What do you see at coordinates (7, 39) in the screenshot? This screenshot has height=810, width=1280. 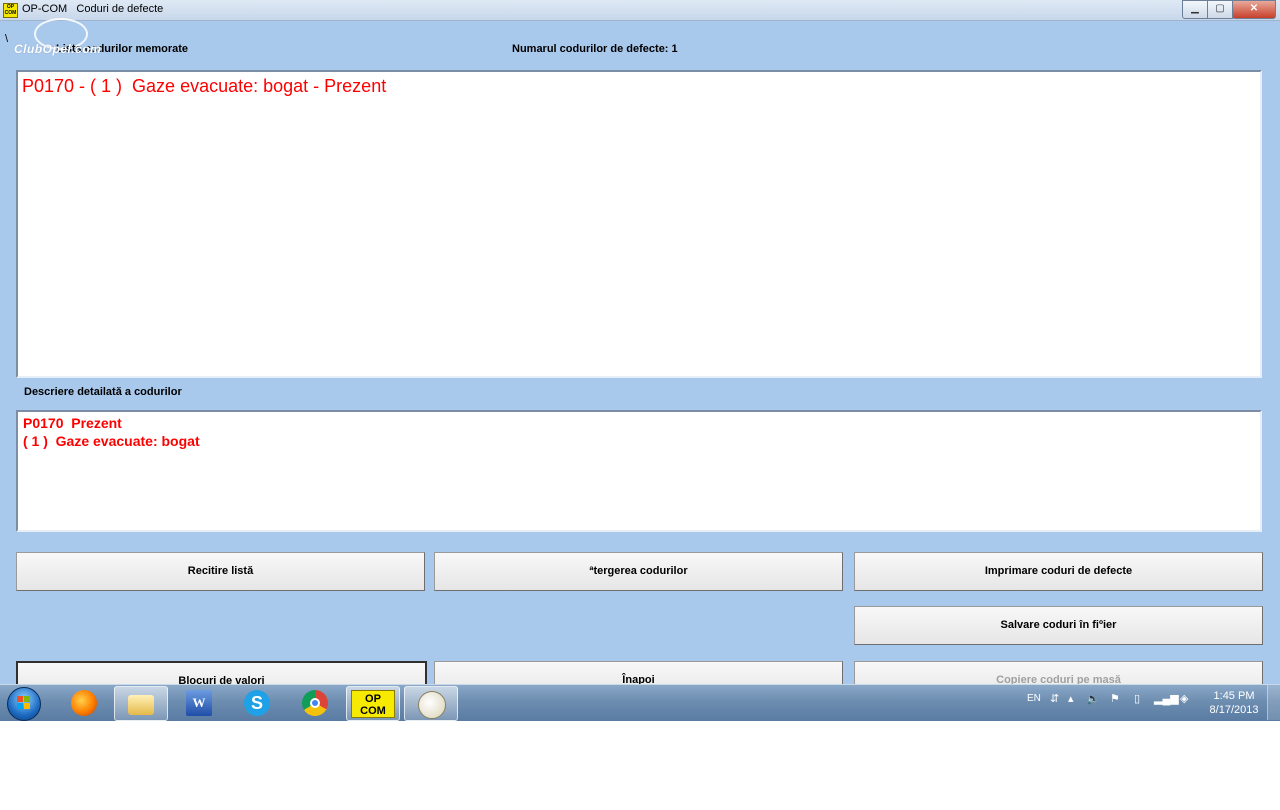 I see `stray-backslash: \` at bounding box center [7, 39].